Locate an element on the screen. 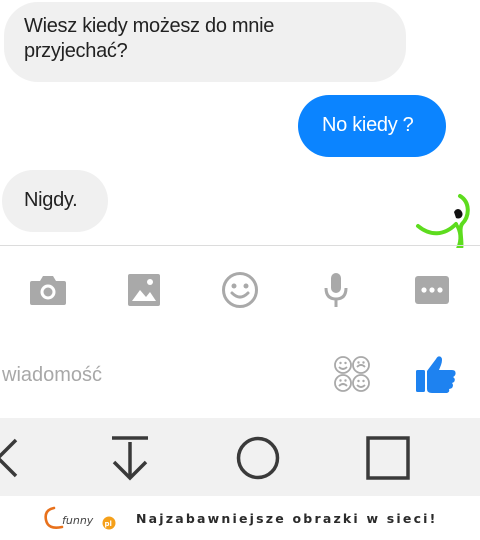 Image resolution: width=480 pixels, height=540 pixels. more-icon is located at coordinates (432, 290).